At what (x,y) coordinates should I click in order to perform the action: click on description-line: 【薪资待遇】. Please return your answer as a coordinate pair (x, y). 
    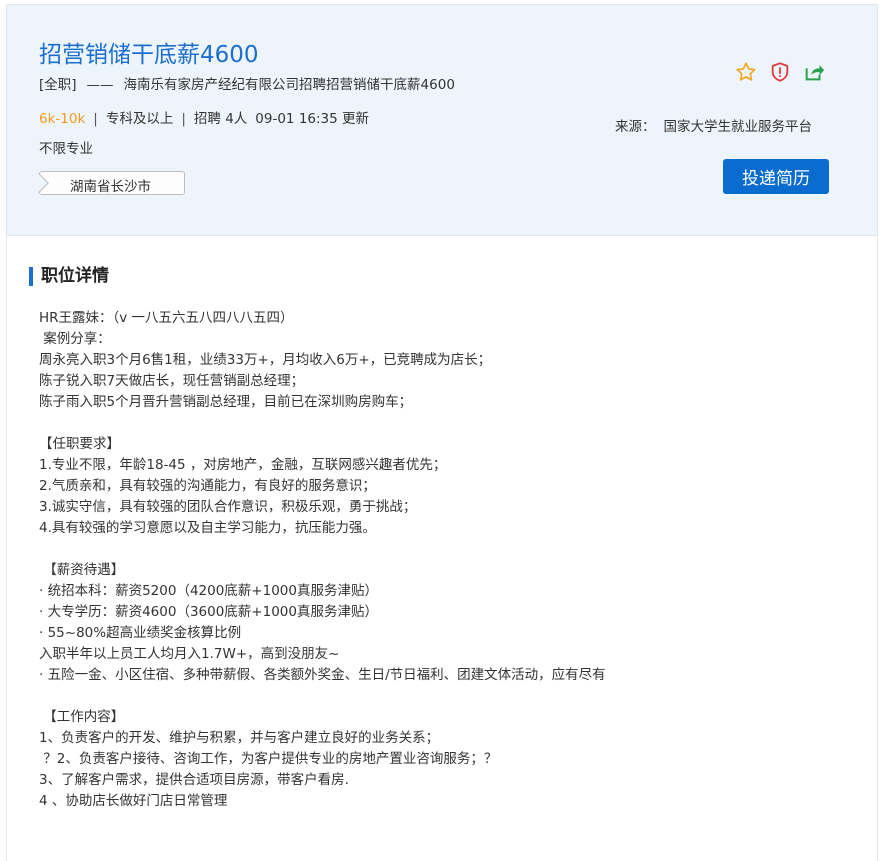
    Looking at the image, I should click on (82, 570).